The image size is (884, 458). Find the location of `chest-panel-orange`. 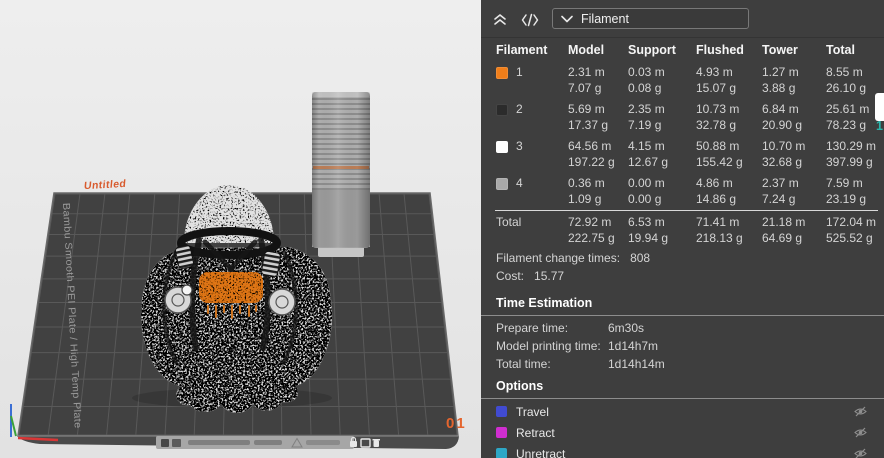

chest-panel-orange is located at coordinates (231, 287).